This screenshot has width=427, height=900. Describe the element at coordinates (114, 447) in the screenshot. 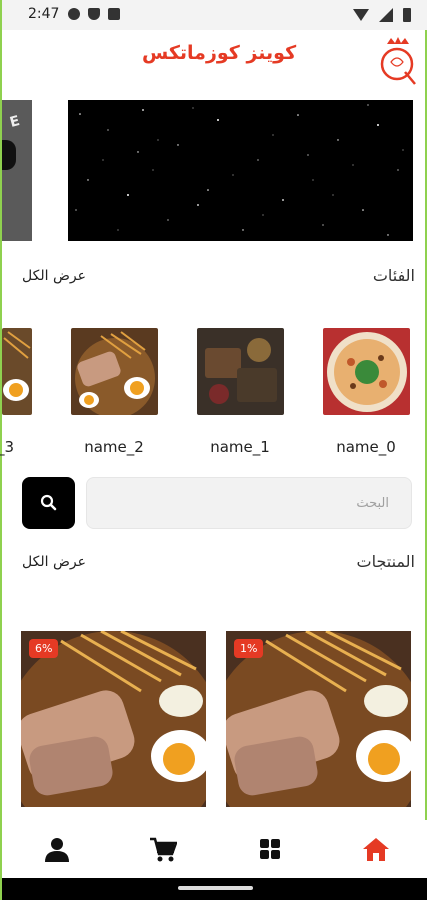

I see `category-name: name_2` at that location.